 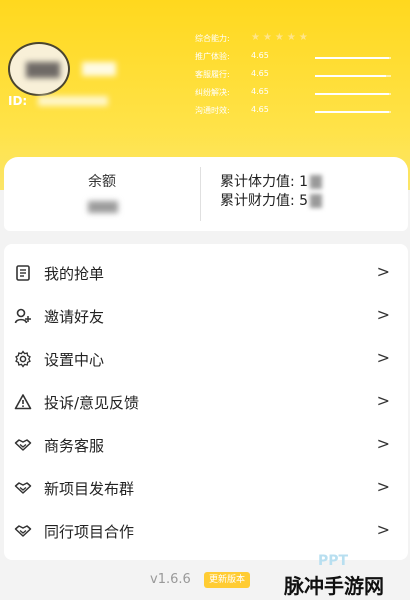 I want to click on add-user-icon, so click(x=23, y=316).